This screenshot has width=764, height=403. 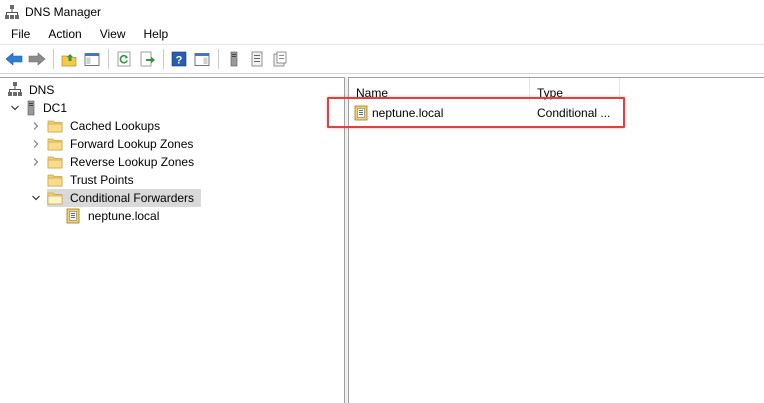 I want to click on forward-icon, so click(x=37, y=59).